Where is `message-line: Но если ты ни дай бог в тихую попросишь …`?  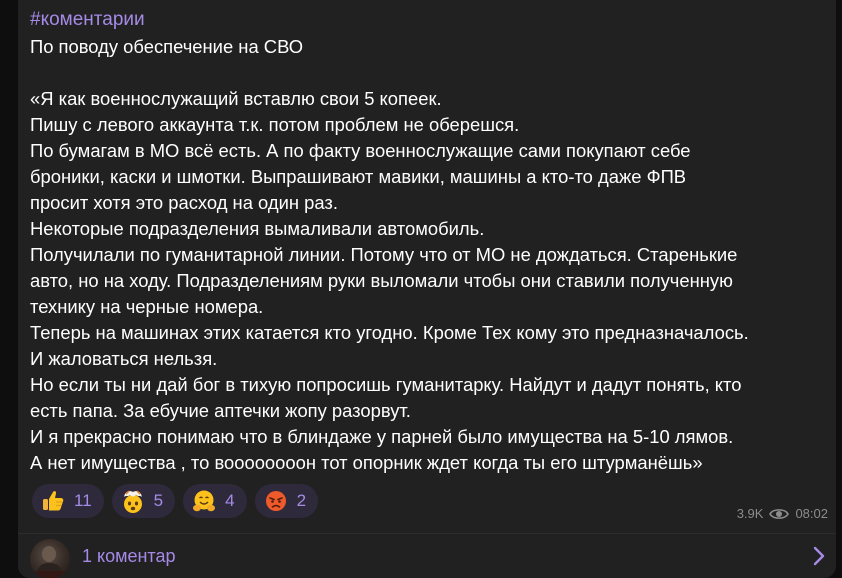 message-line: Но если ты ни дай бог в тихую попросишь … is located at coordinates (386, 384).